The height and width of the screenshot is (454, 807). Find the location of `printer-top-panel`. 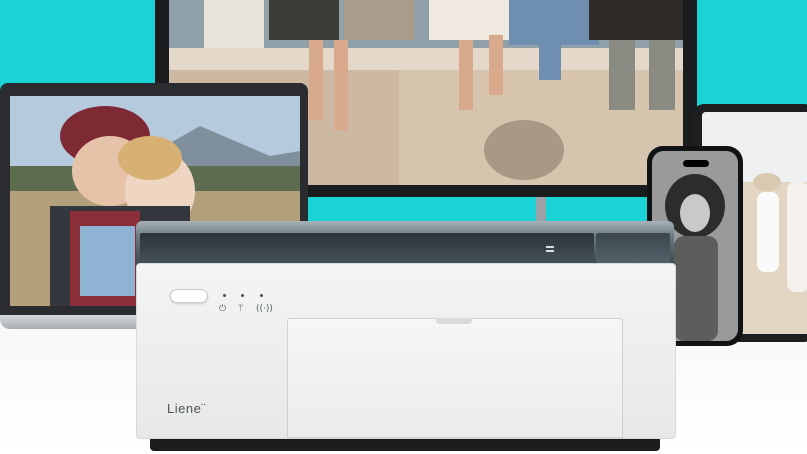

printer-top-panel is located at coordinates (633, 248).